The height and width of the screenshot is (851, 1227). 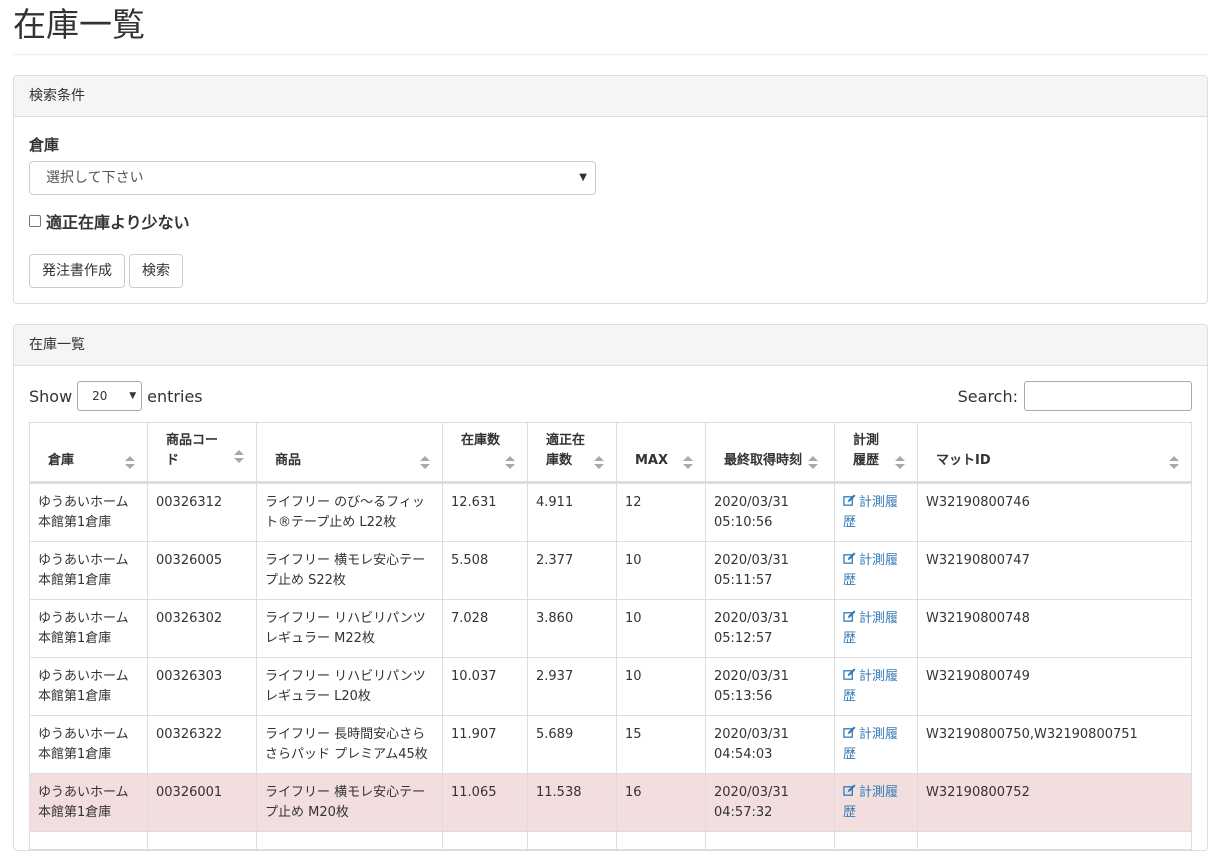 What do you see at coordinates (485, 744) in the screenshot?
I see `cell-stock: 11.907` at bounding box center [485, 744].